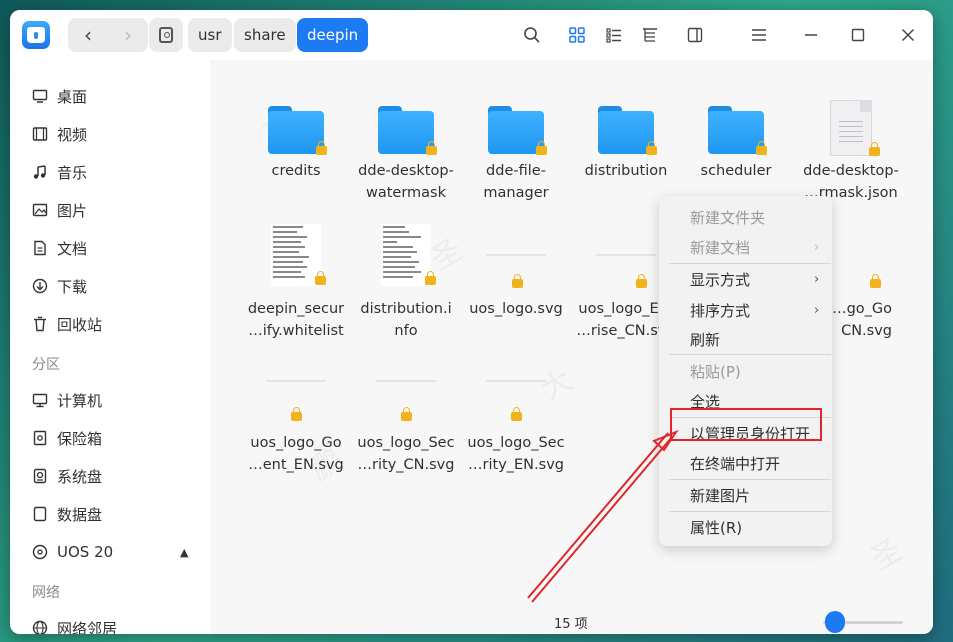 Image resolution: width=953 pixels, height=642 pixels. What do you see at coordinates (40, 210) in the screenshot?
I see `picture-icon` at bounding box center [40, 210].